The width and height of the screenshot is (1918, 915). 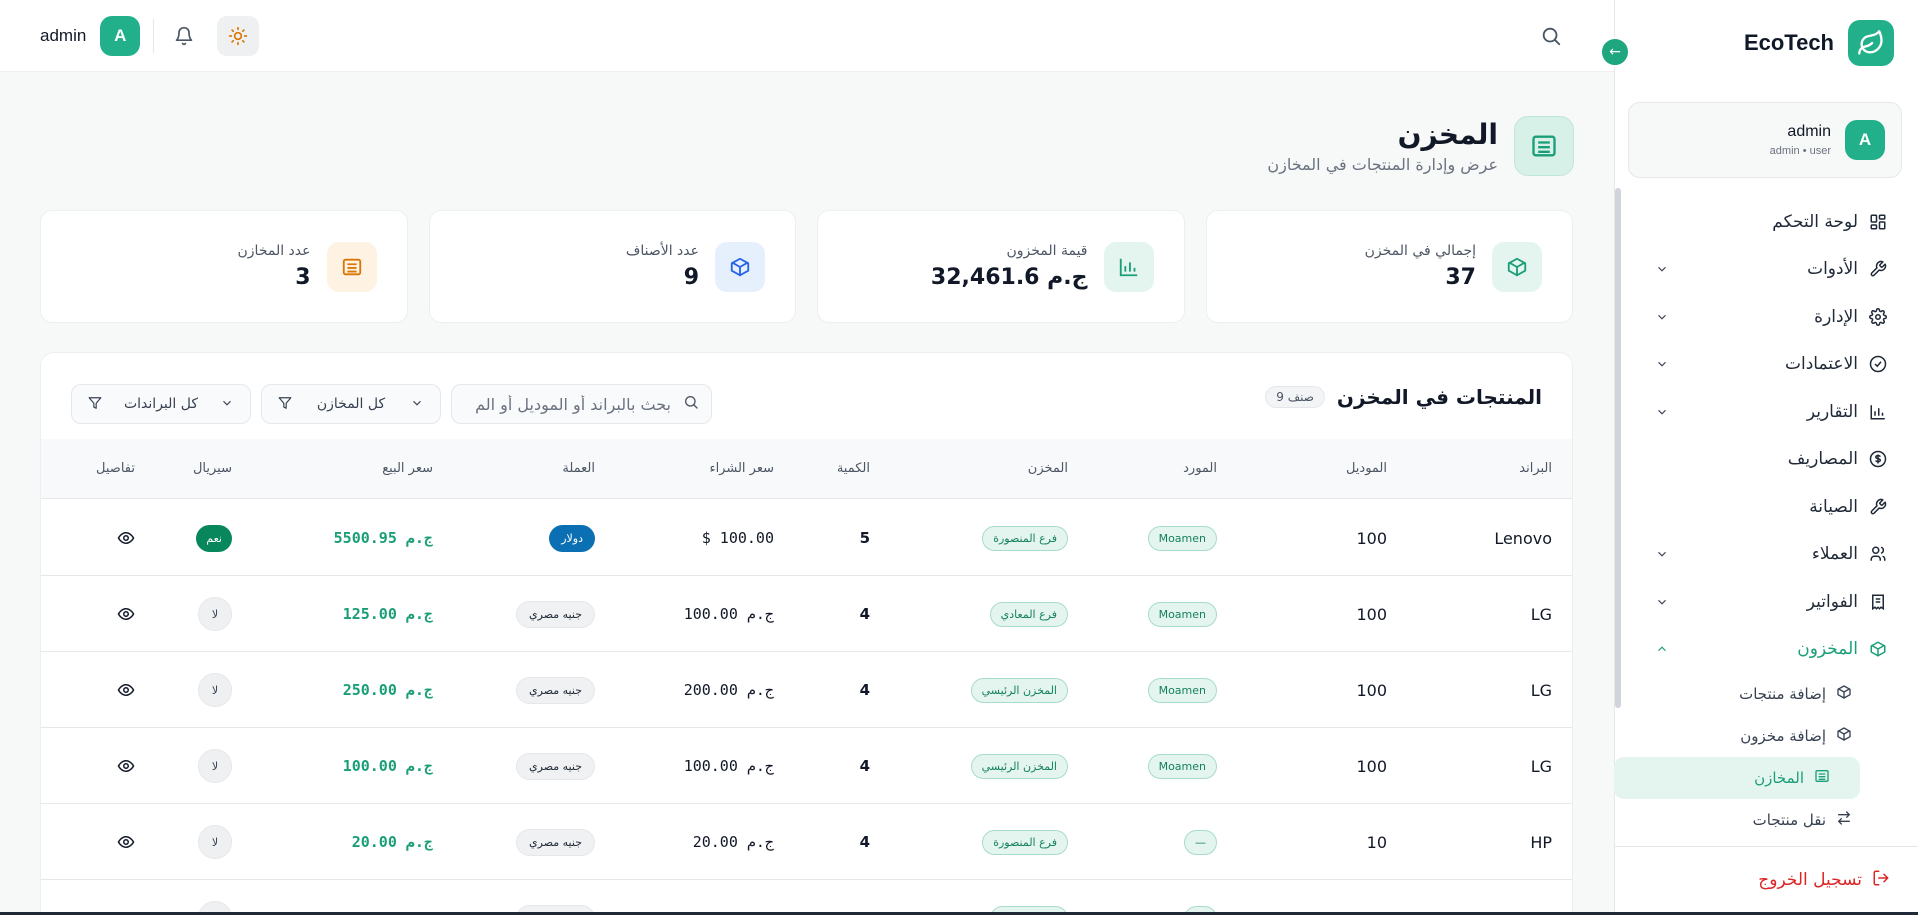 What do you see at coordinates (1766, 555) in the screenshot?
I see `sidebar-item-customers: العملاء` at bounding box center [1766, 555].